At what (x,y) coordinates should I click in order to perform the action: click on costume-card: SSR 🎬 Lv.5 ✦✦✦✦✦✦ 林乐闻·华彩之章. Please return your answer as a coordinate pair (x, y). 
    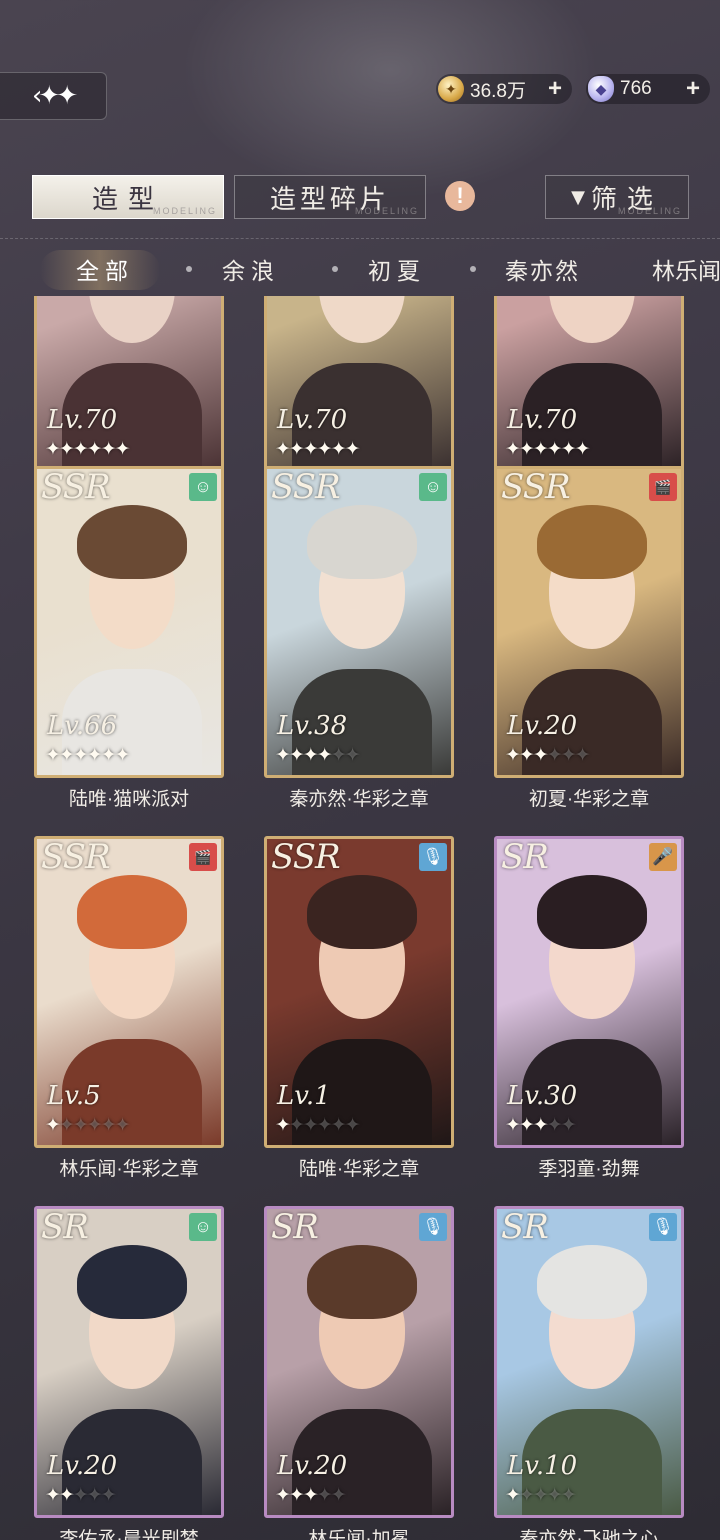
    Looking at the image, I should click on (129, 1008).